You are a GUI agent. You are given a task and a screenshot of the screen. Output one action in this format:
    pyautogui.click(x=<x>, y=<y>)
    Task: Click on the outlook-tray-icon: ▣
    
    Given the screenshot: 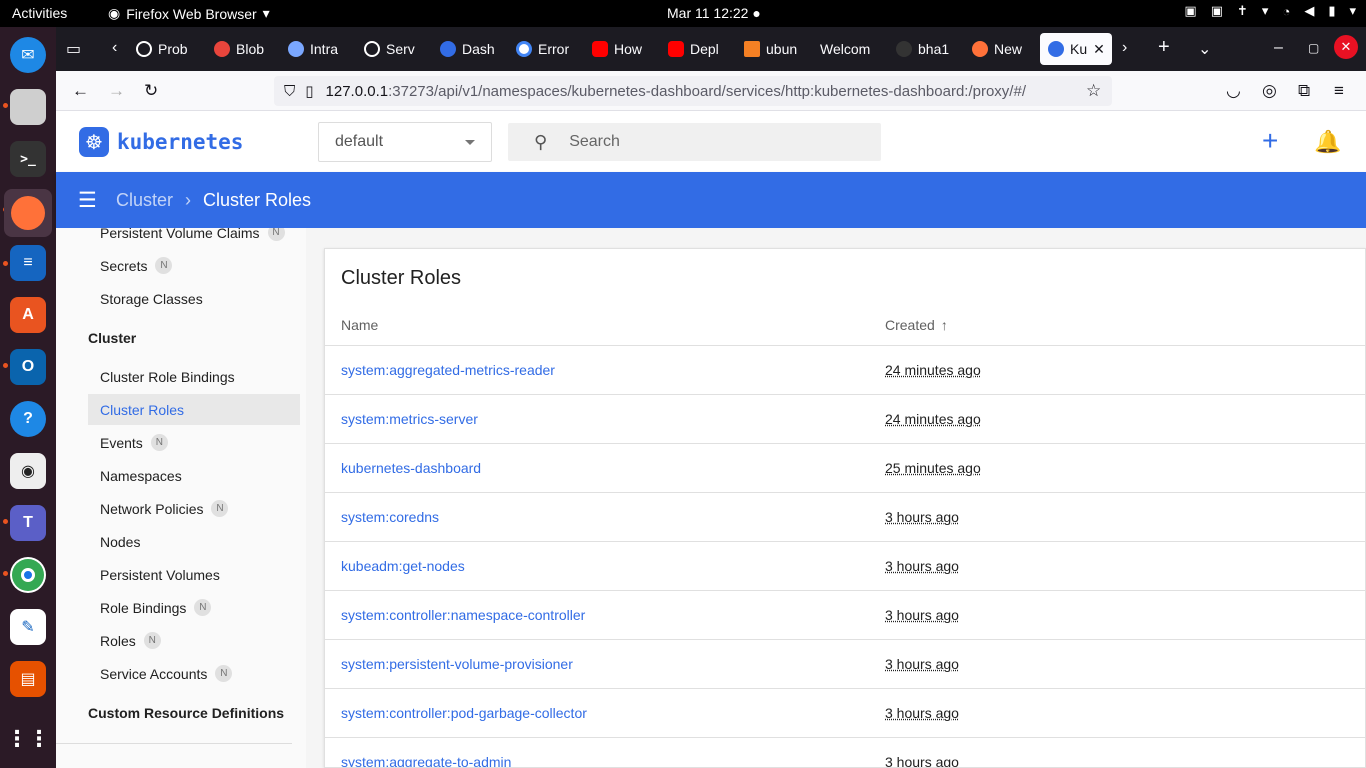 What is the action you would take?
    pyautogui.click(x=1190, y=11)
    